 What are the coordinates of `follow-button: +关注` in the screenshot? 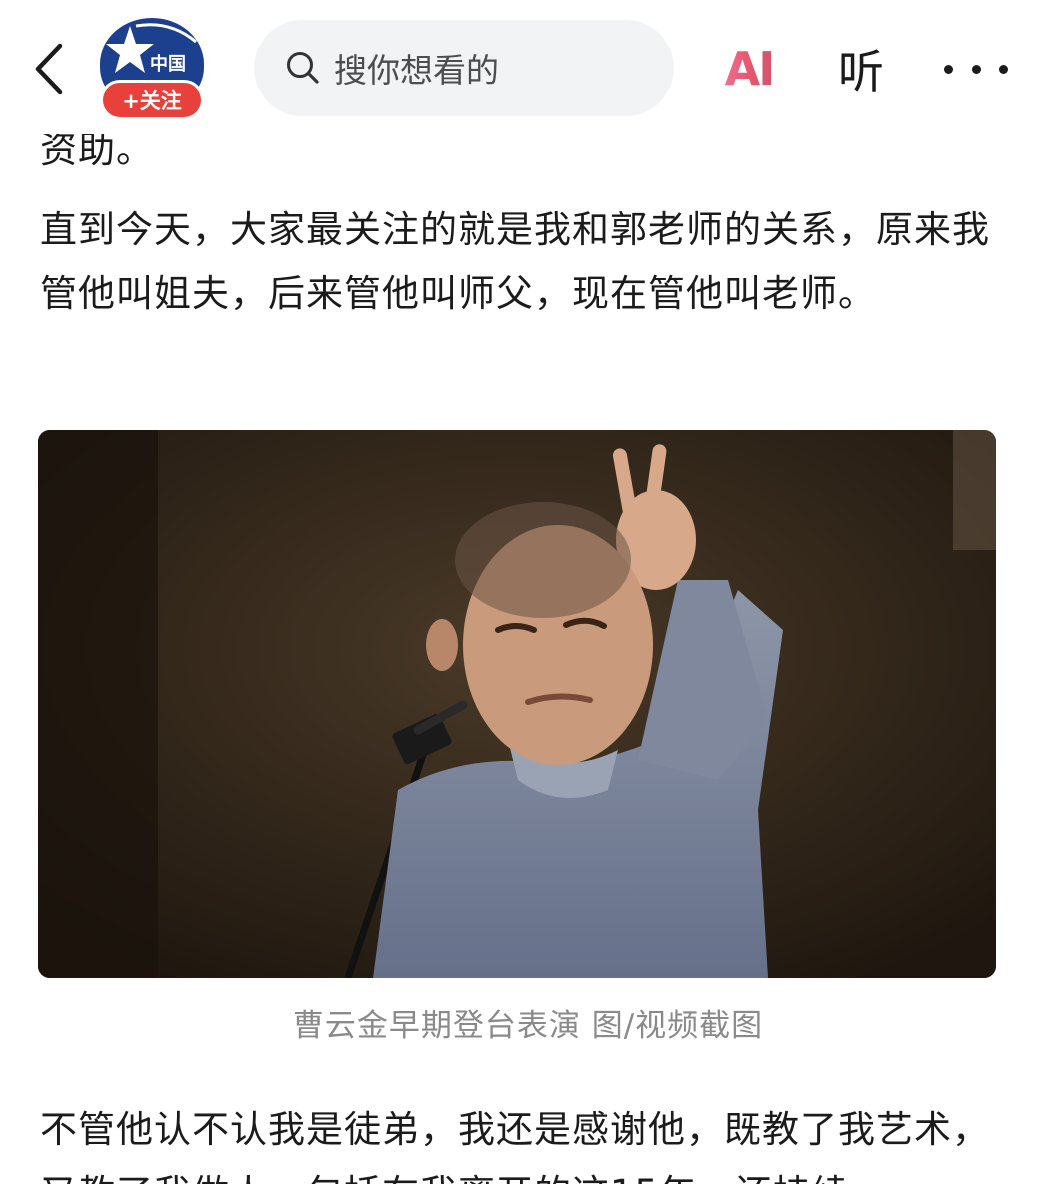 It's located at (152, 100).